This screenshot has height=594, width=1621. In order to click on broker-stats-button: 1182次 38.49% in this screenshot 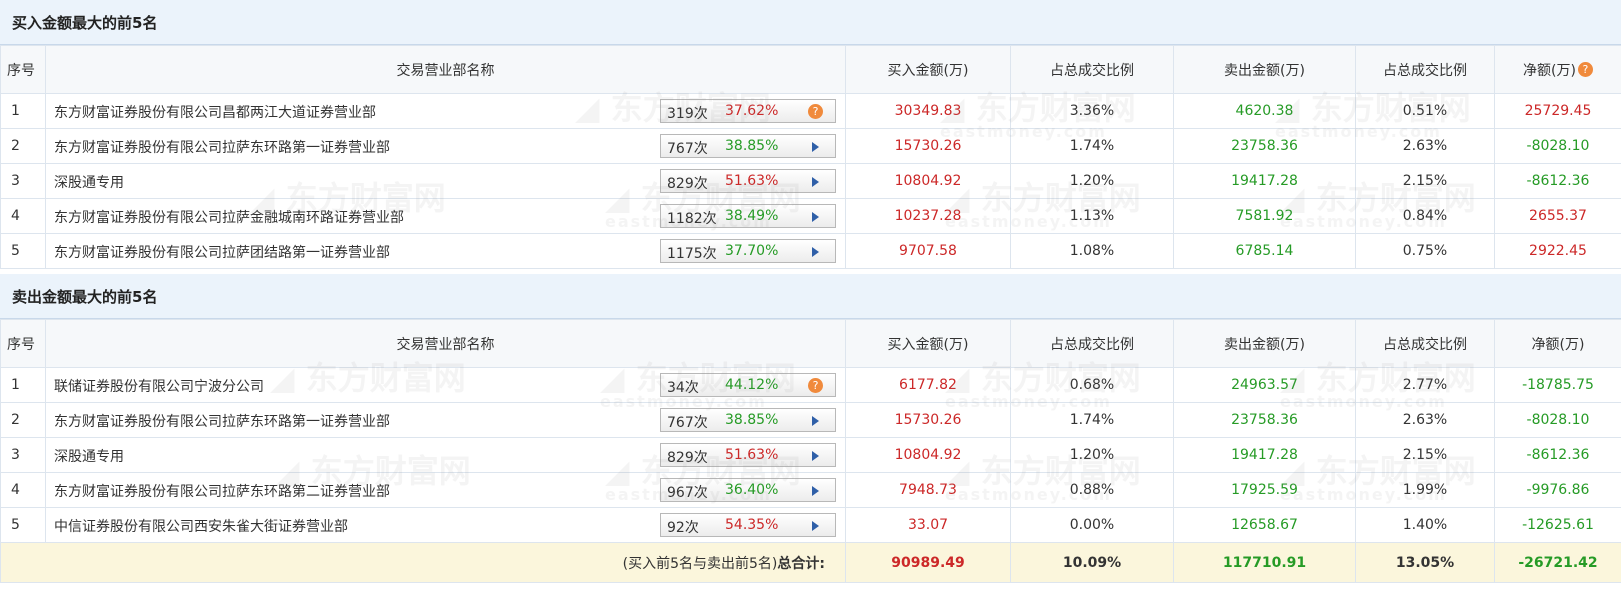, I will do `click(748, 216)`.